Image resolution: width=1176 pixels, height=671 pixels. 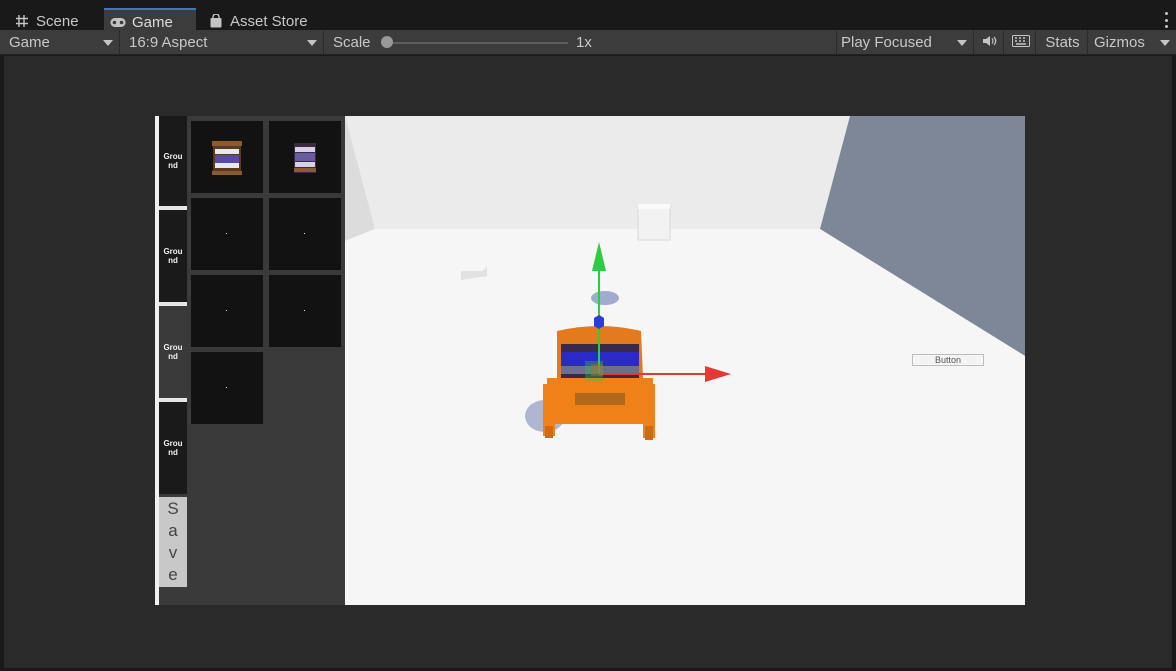 I want to click on gamepad-icon, so click(x=118, y=22).